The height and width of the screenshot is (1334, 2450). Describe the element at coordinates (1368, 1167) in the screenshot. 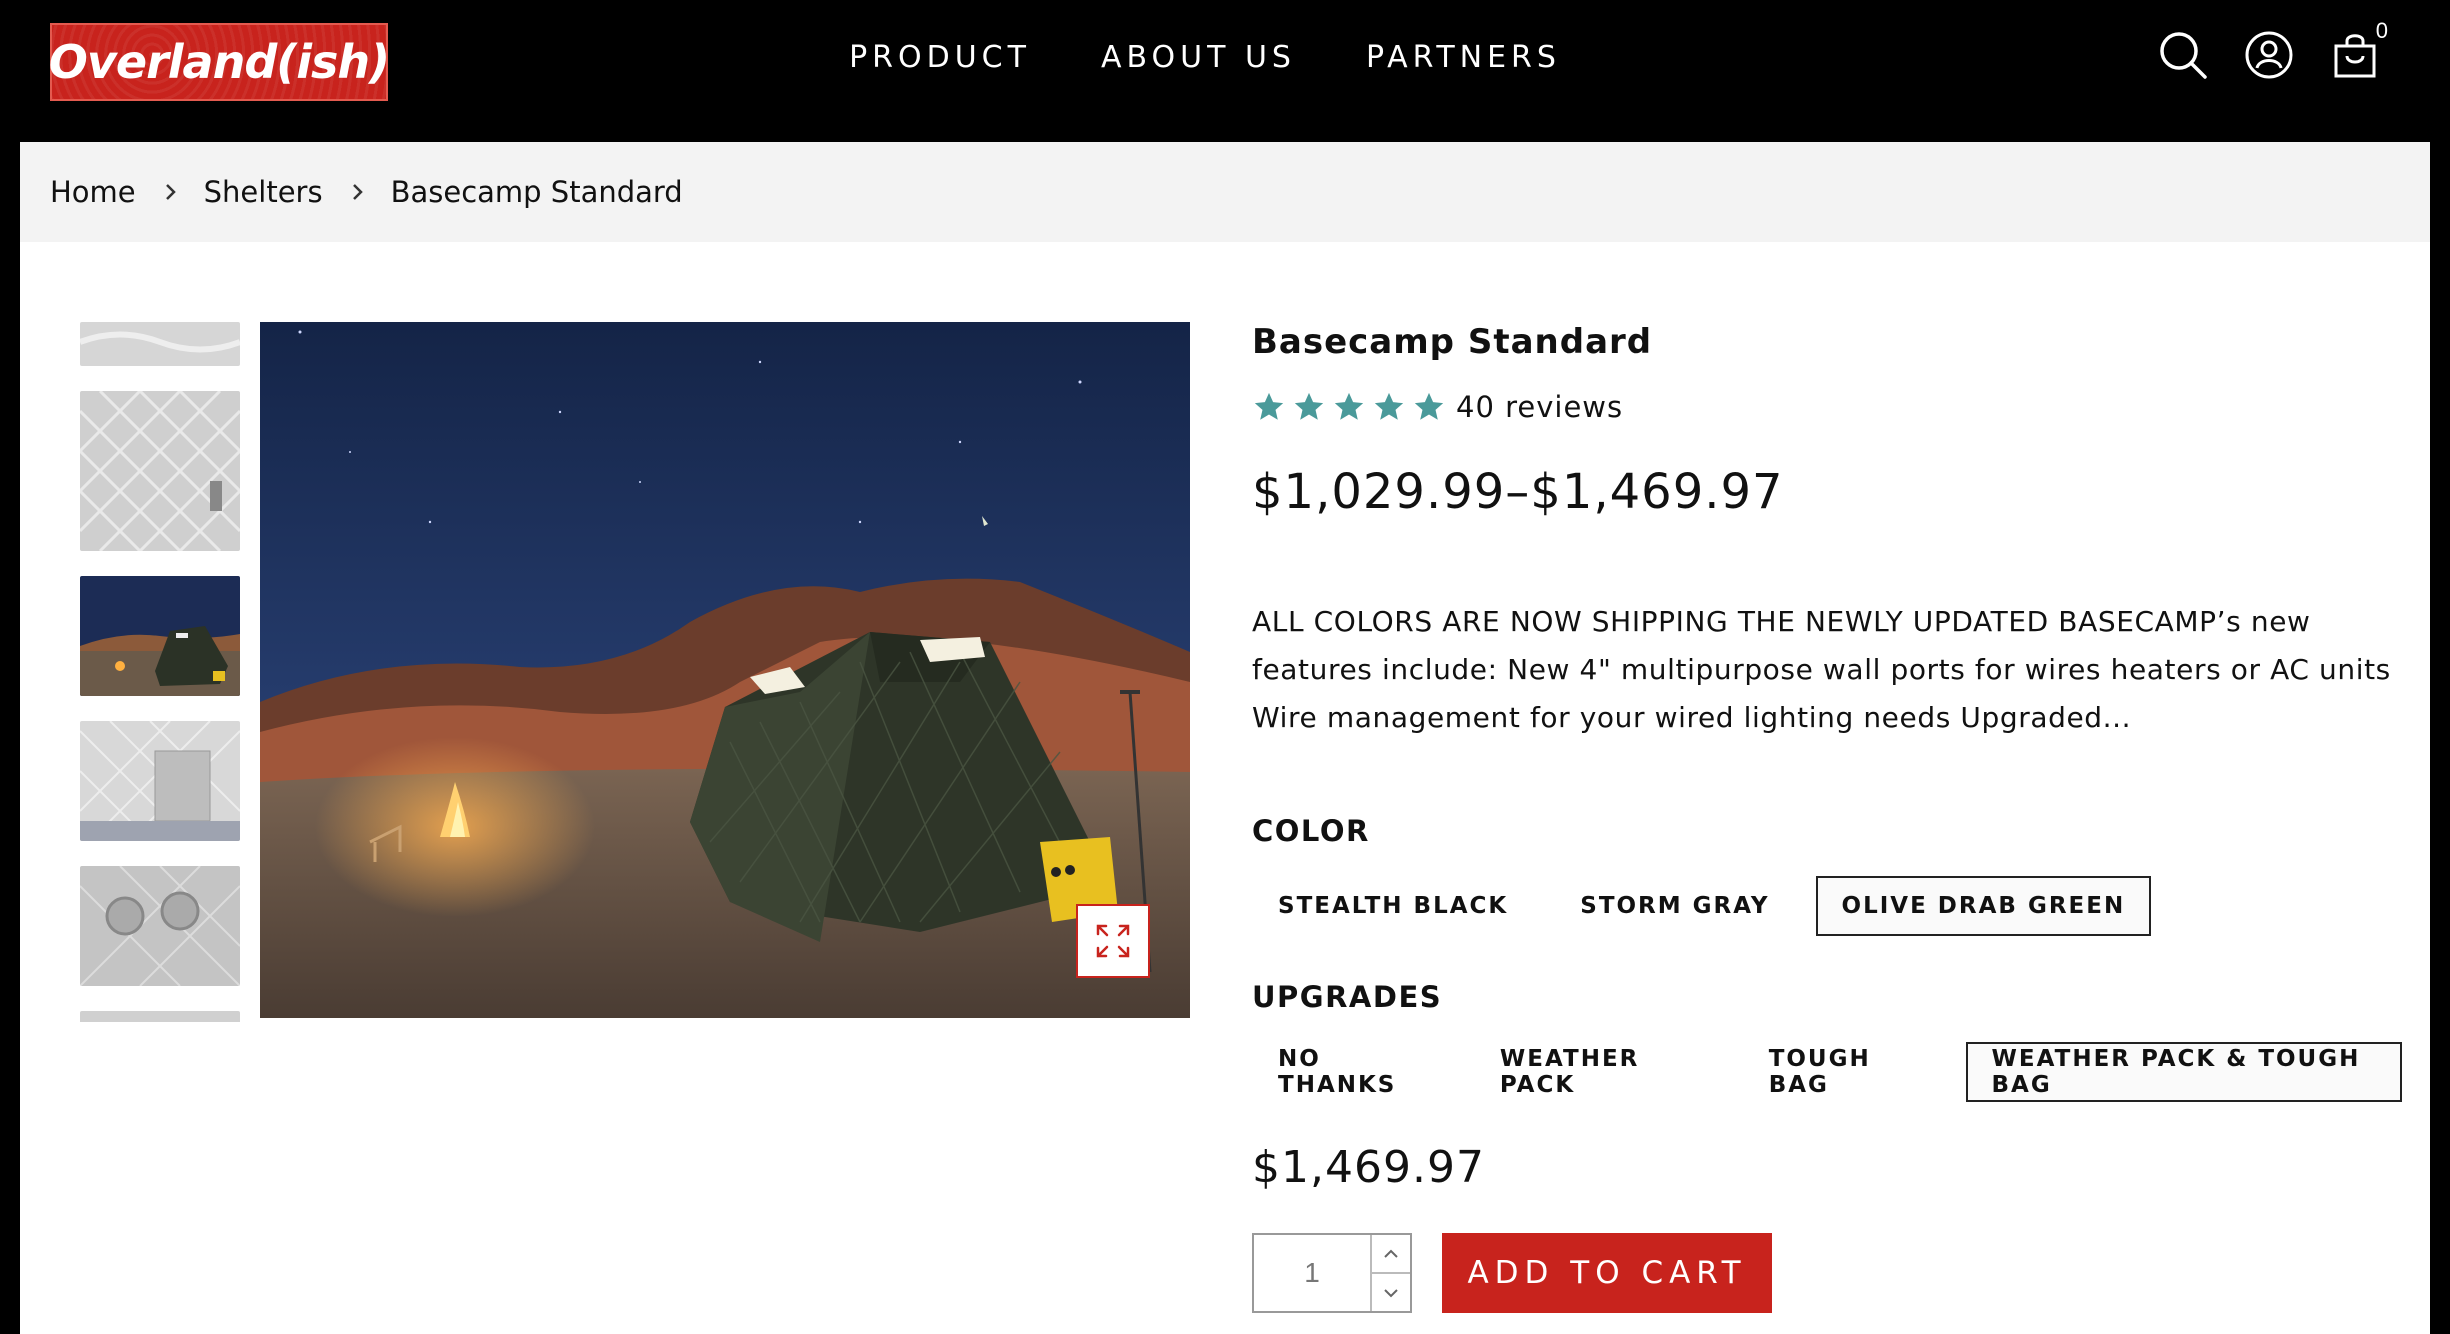

I see `selected-price: $1,469.97` at that location.